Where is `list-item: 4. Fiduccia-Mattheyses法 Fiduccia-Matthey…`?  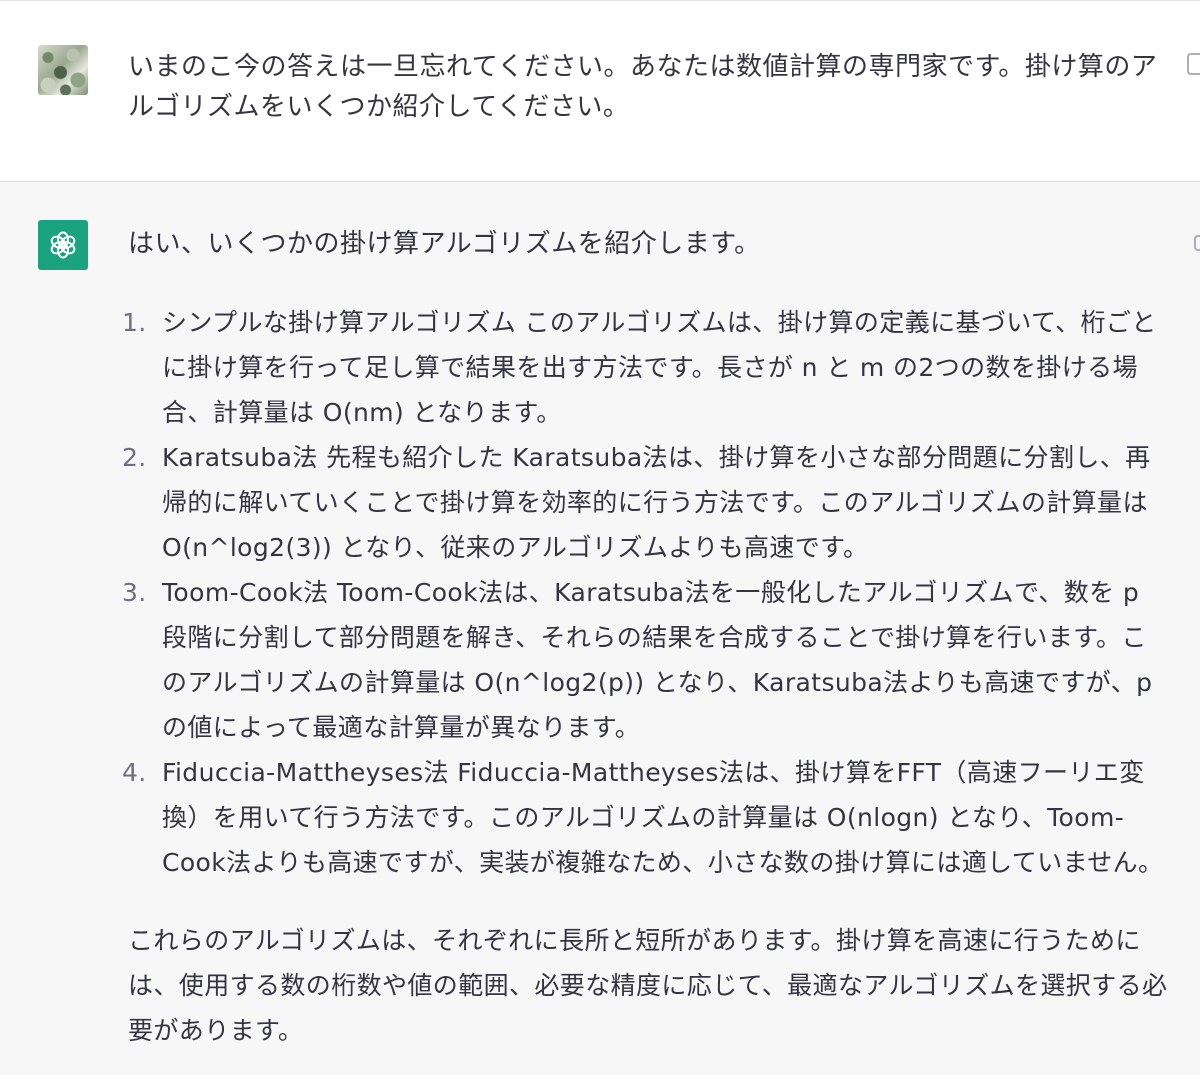 list-item: 4. Fiduccia-Mattheyses法 Fiduccia-Matthey… is located at coordinates (647, 817).